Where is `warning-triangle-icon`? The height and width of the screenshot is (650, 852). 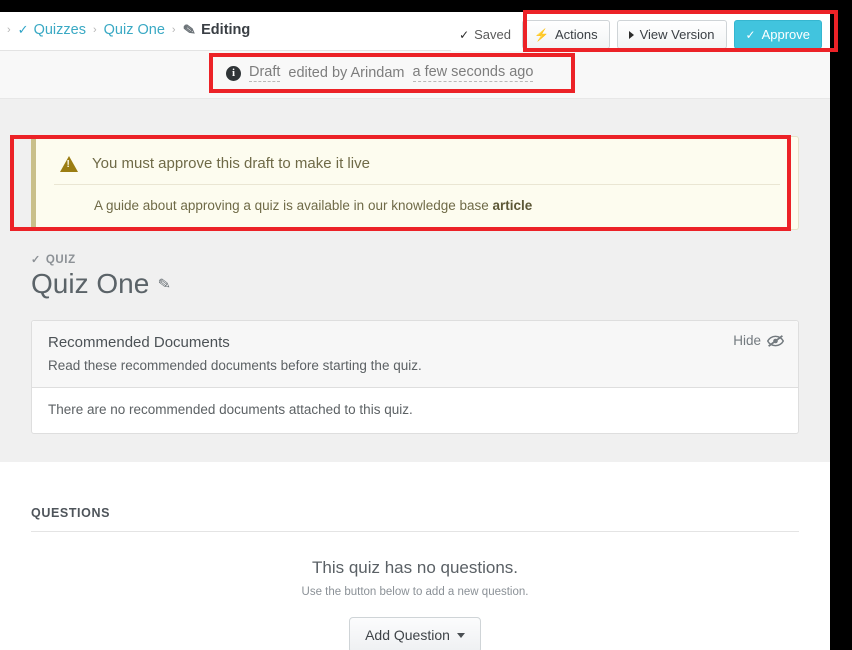
warning-triangle-icon is located at coordinates (69, 163).